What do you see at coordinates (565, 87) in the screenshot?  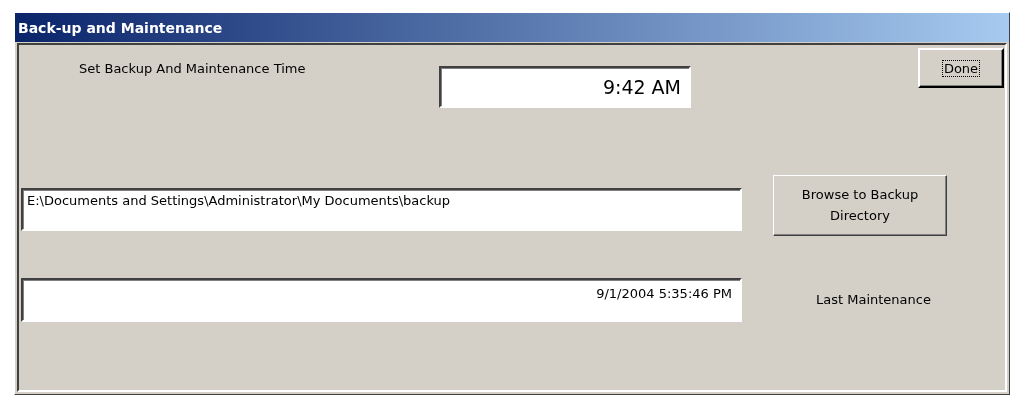 I see `time-field: 9:42 AM` at bounding box center [565, 87].